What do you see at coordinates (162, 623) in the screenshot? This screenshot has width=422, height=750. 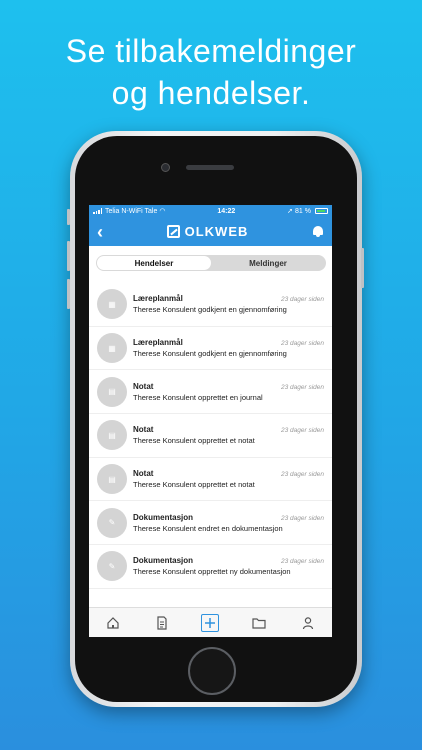 I see `document-tab-icon` at bounding box center [162, 623].